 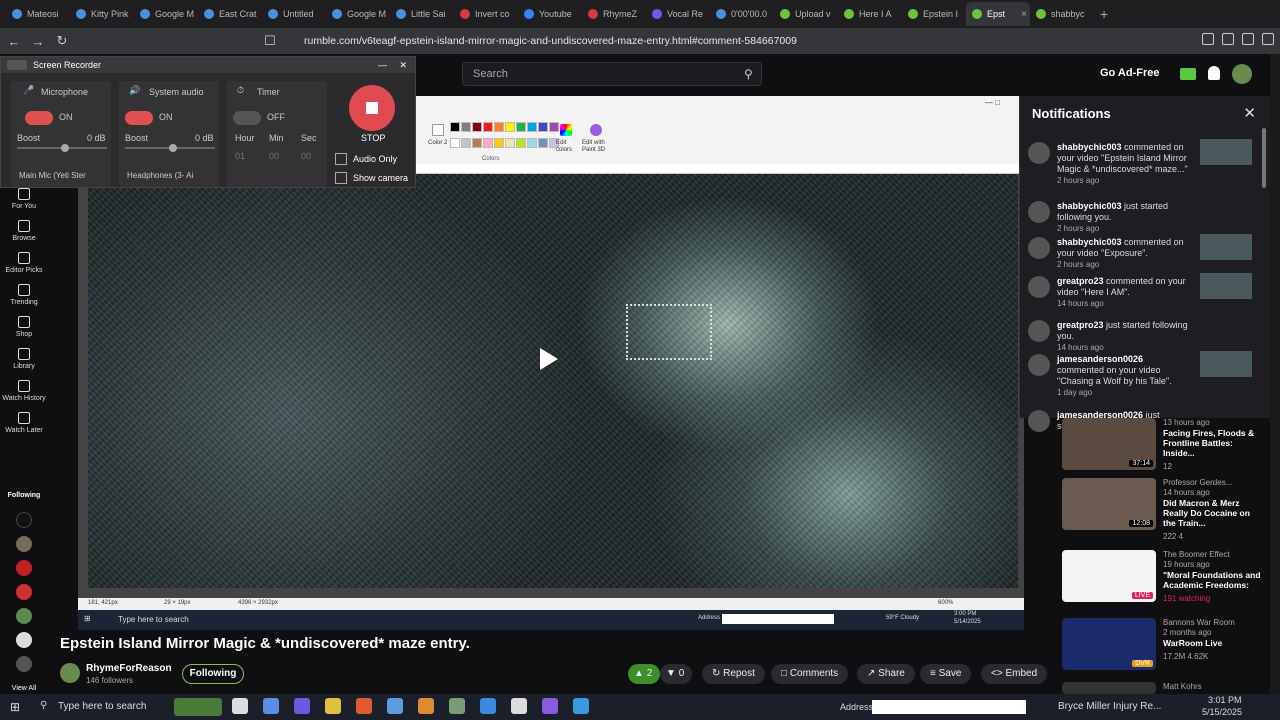 I want to click on user-avatar, so click(x=1242, y=74).